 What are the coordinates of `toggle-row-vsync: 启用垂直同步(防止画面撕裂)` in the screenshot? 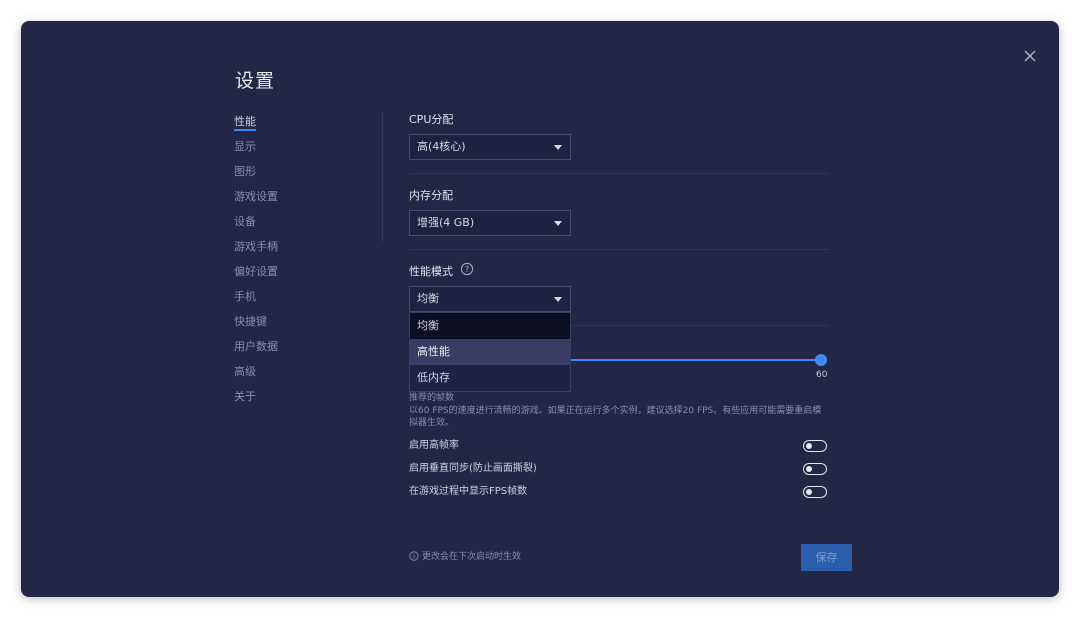 It's located at (619, 469).